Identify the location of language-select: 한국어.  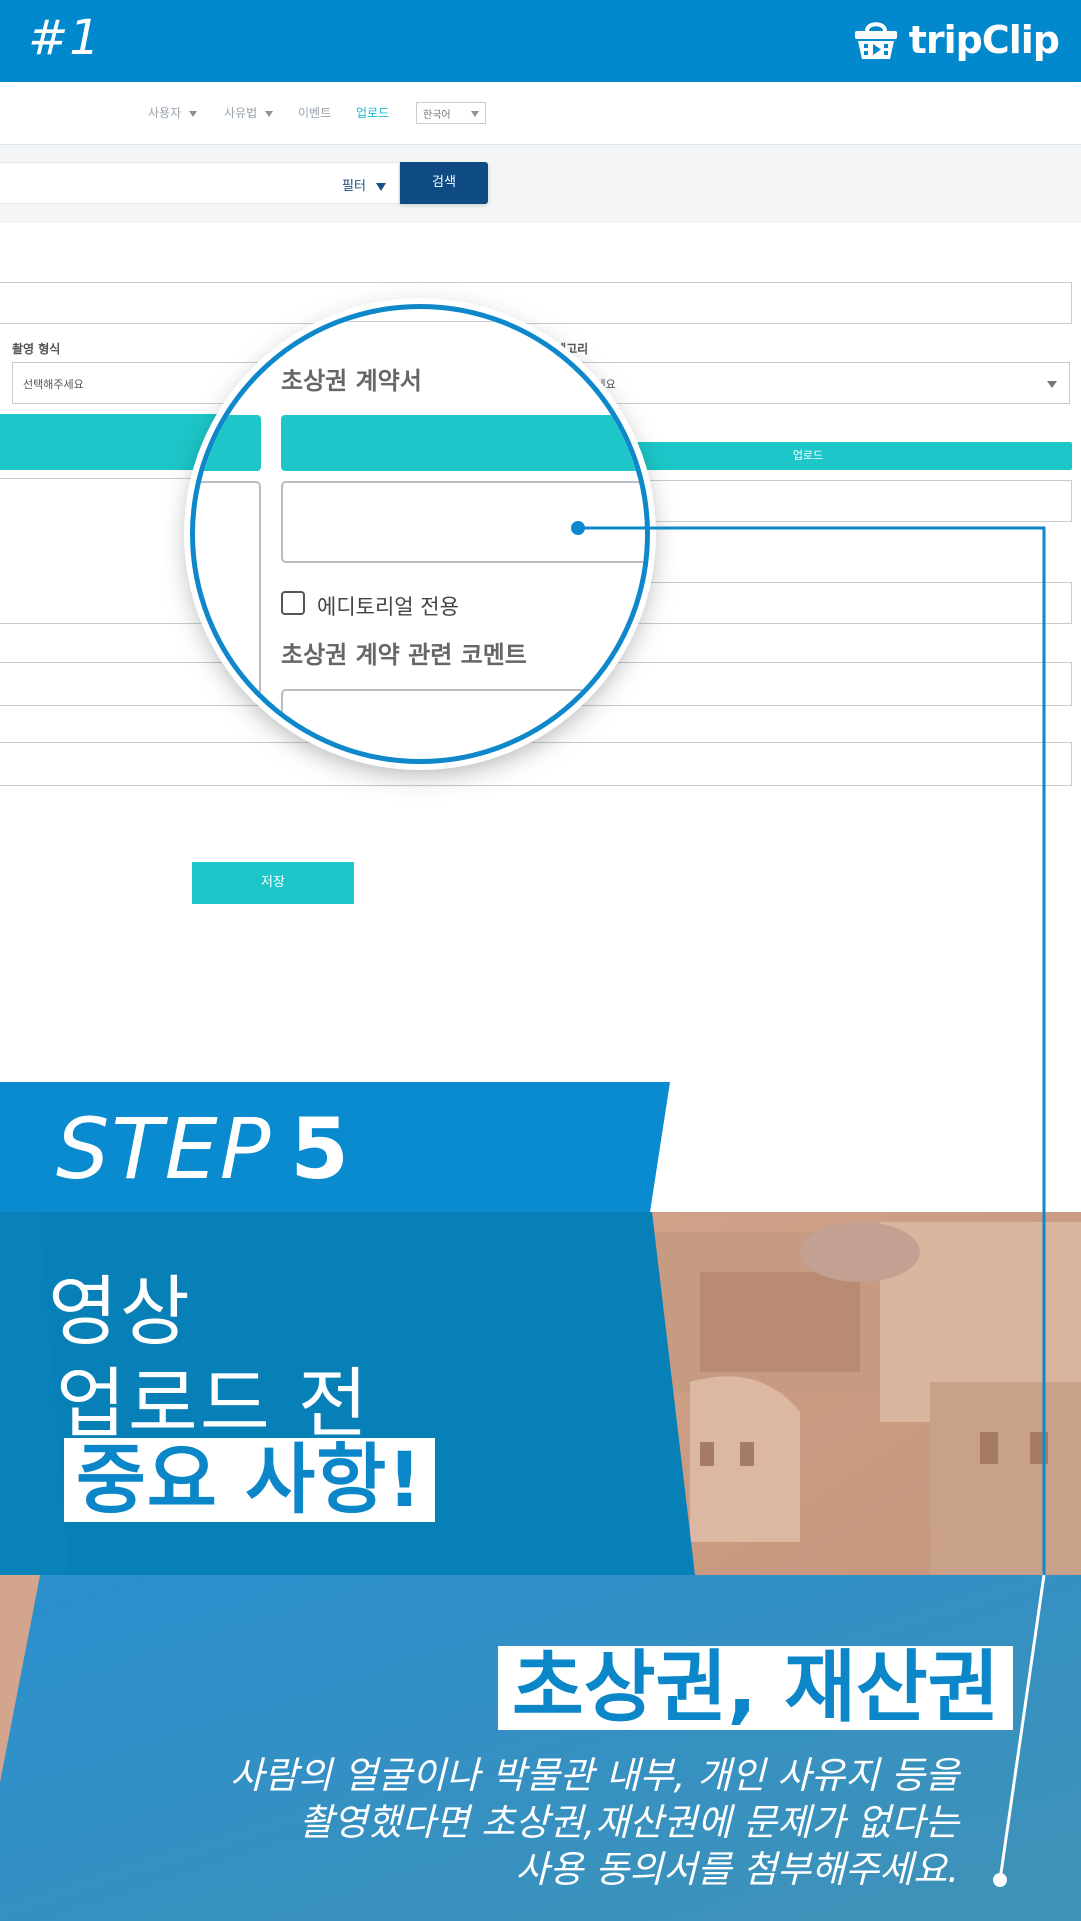
(451, 113).